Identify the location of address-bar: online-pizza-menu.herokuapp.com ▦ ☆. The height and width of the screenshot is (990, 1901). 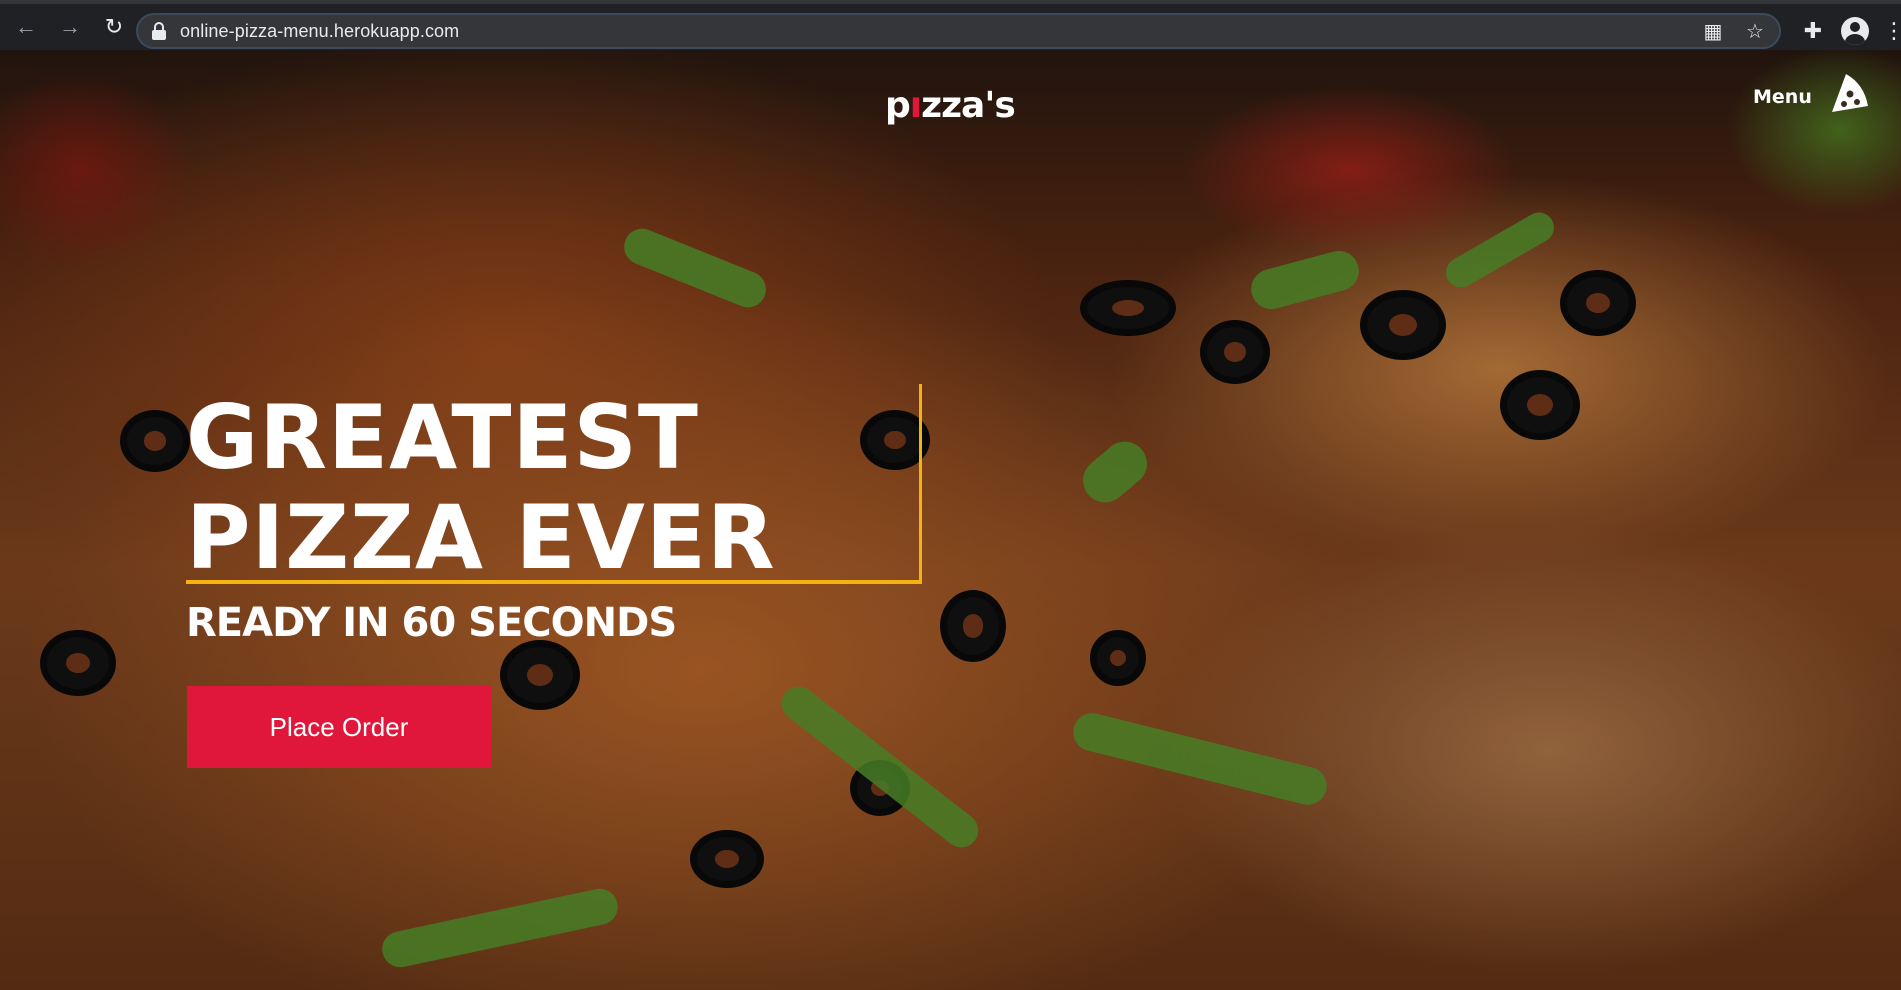
(958, 31).